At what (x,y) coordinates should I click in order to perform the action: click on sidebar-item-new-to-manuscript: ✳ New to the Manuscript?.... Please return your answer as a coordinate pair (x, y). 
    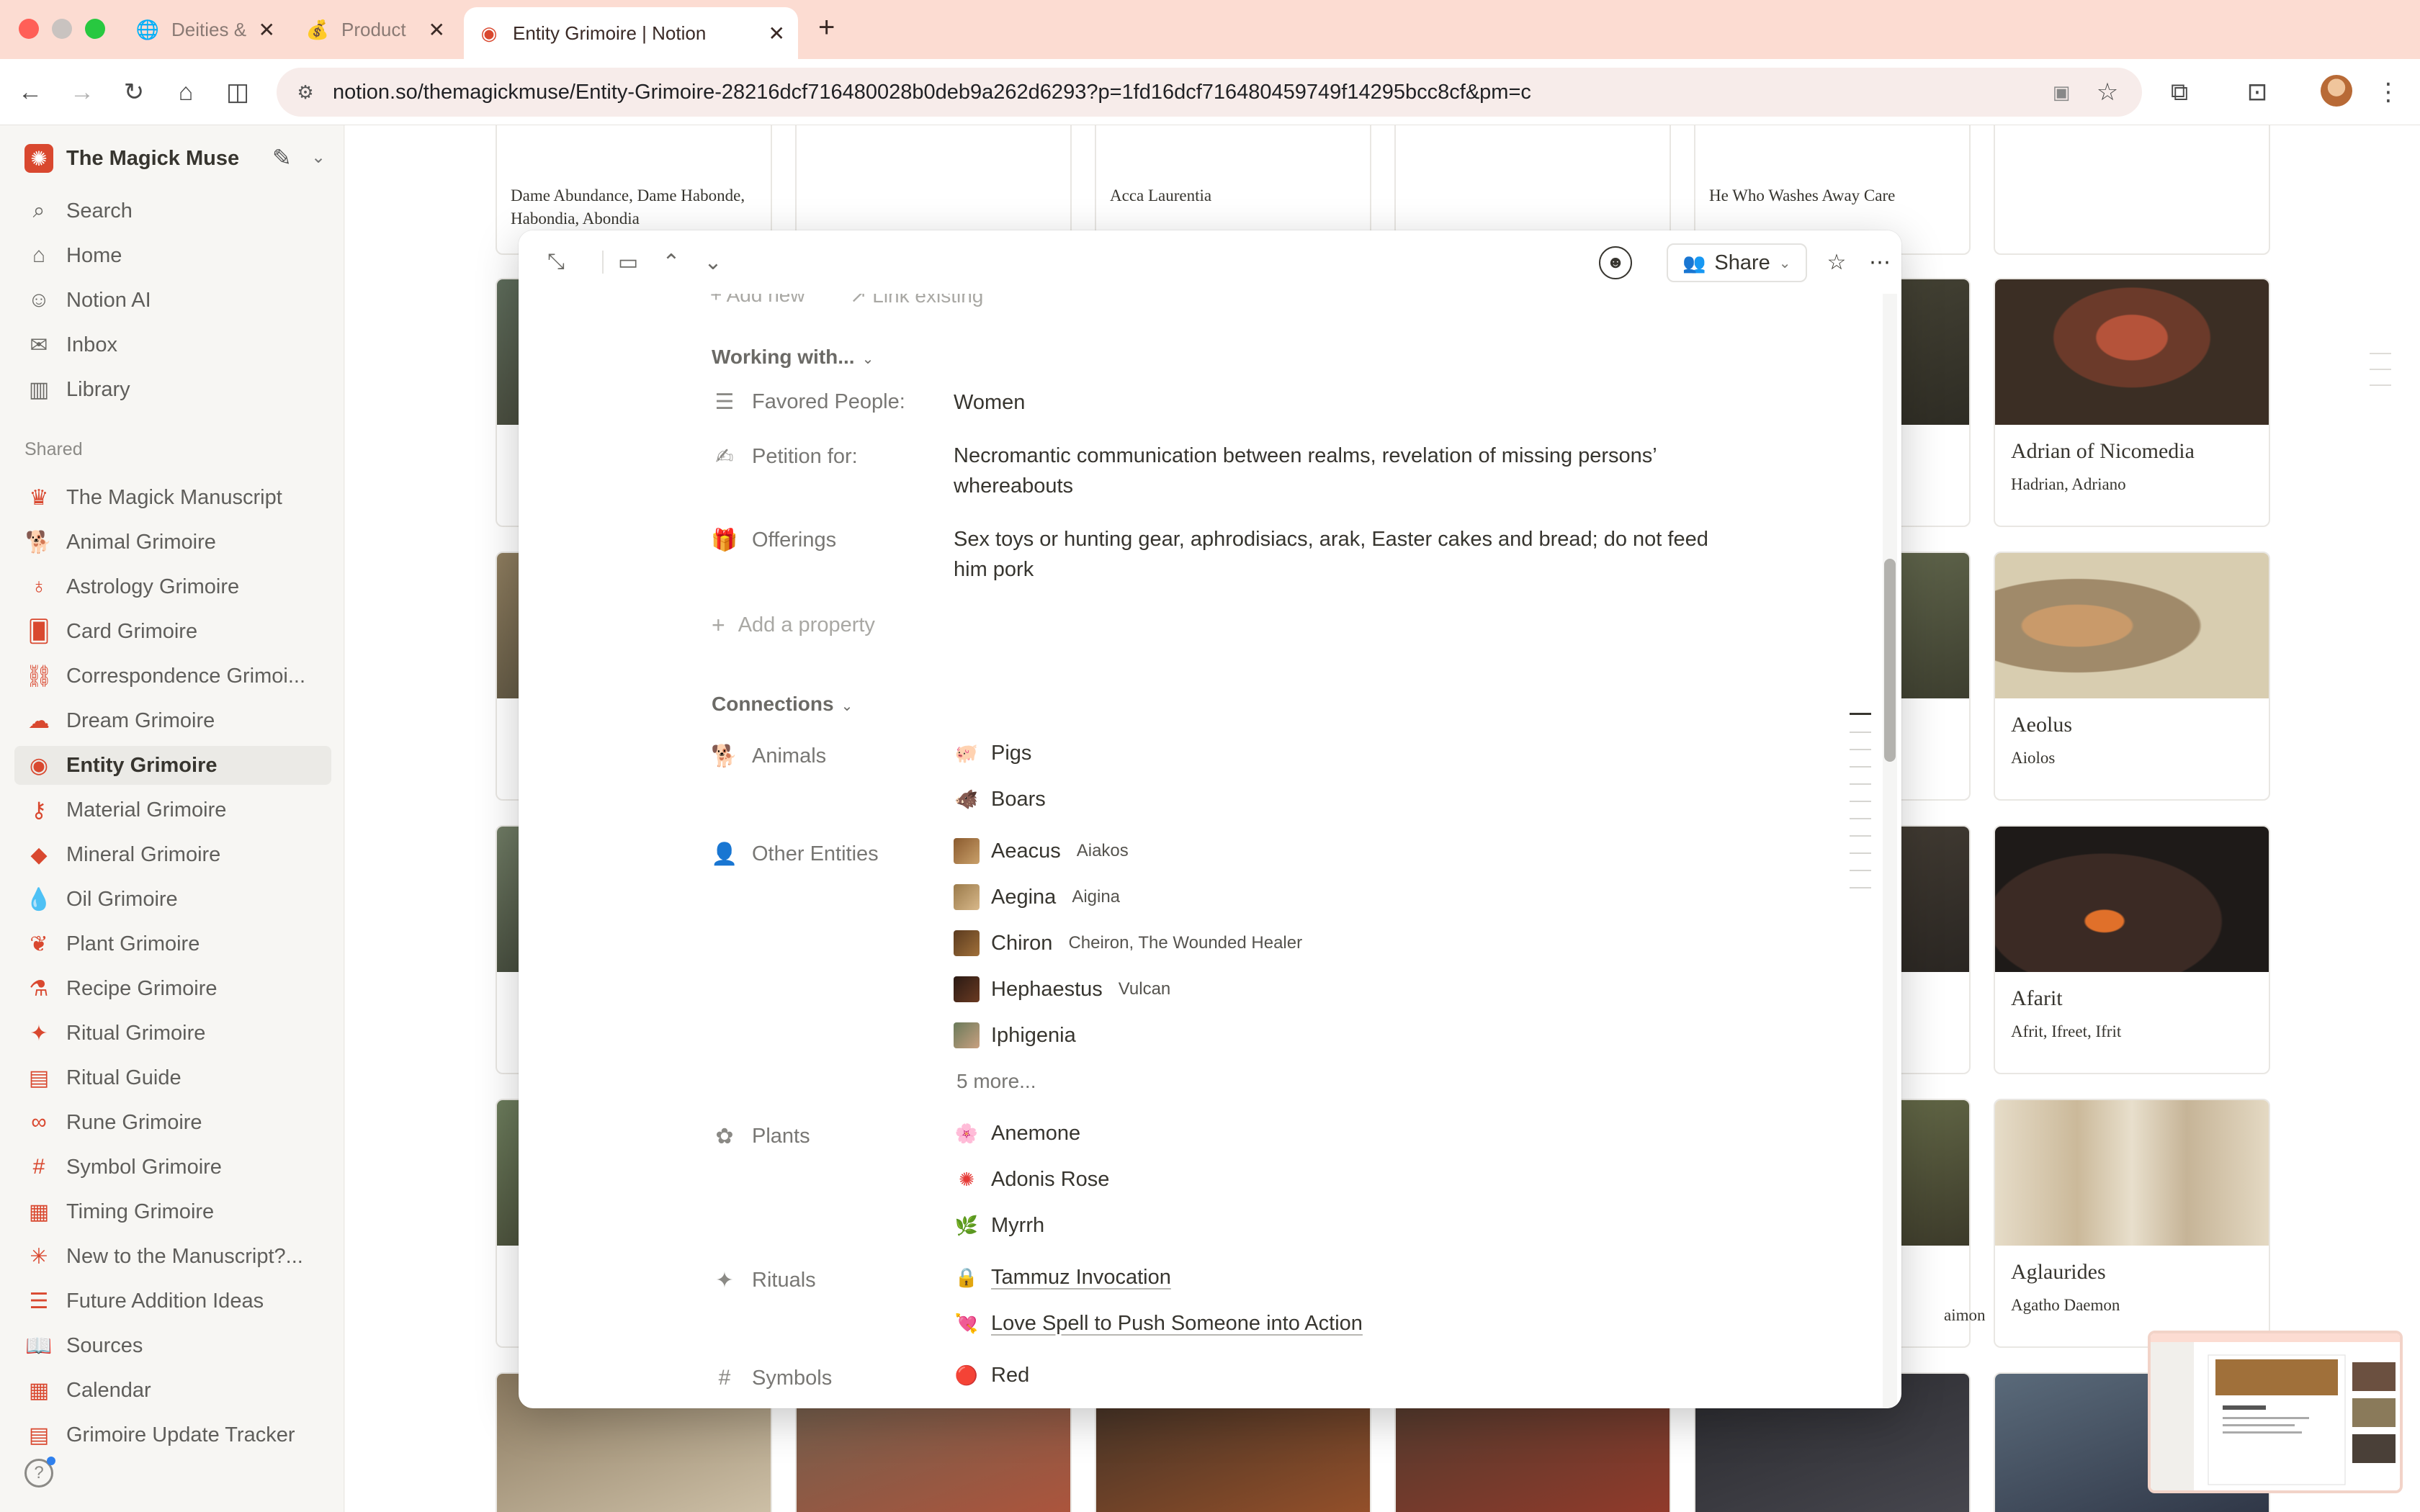
    Looking at the image, I should click on (172, 1256).